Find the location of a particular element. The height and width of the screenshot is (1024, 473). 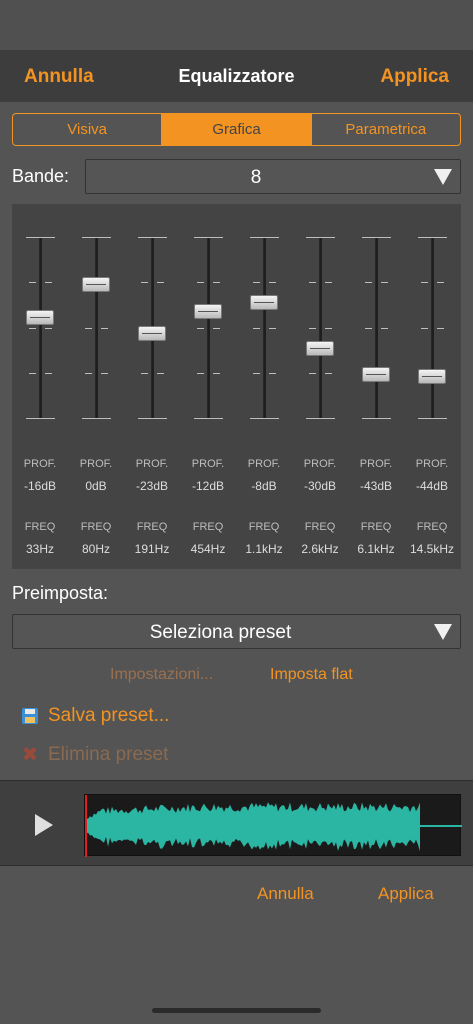

audio-preview-player is located at coordinates (236, 823).